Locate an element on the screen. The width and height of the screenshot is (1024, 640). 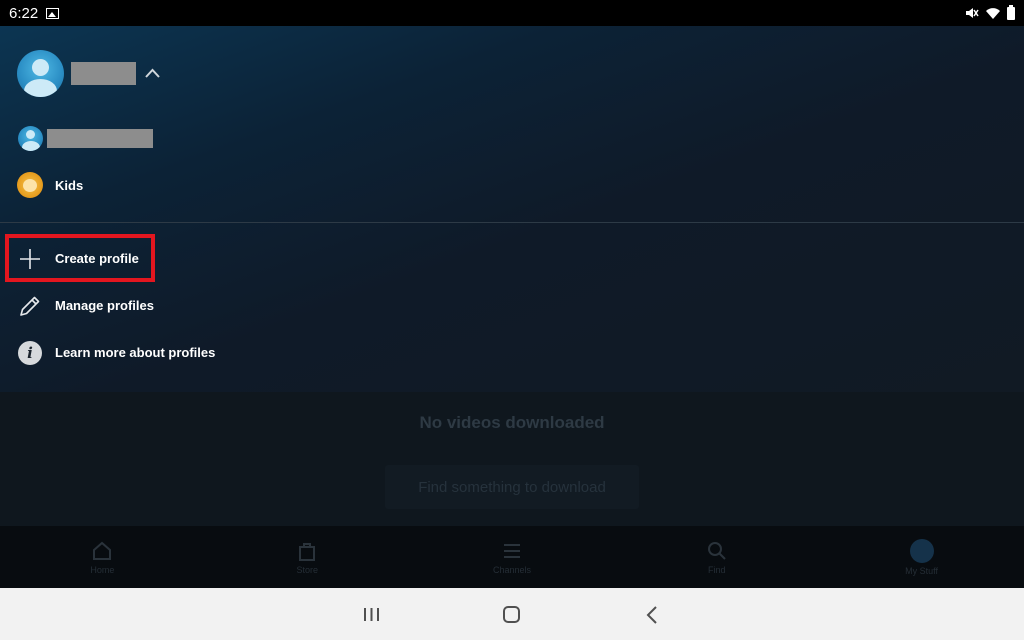
nav-label-my-stuff: My Stuff is located at coordinates (922, 570).